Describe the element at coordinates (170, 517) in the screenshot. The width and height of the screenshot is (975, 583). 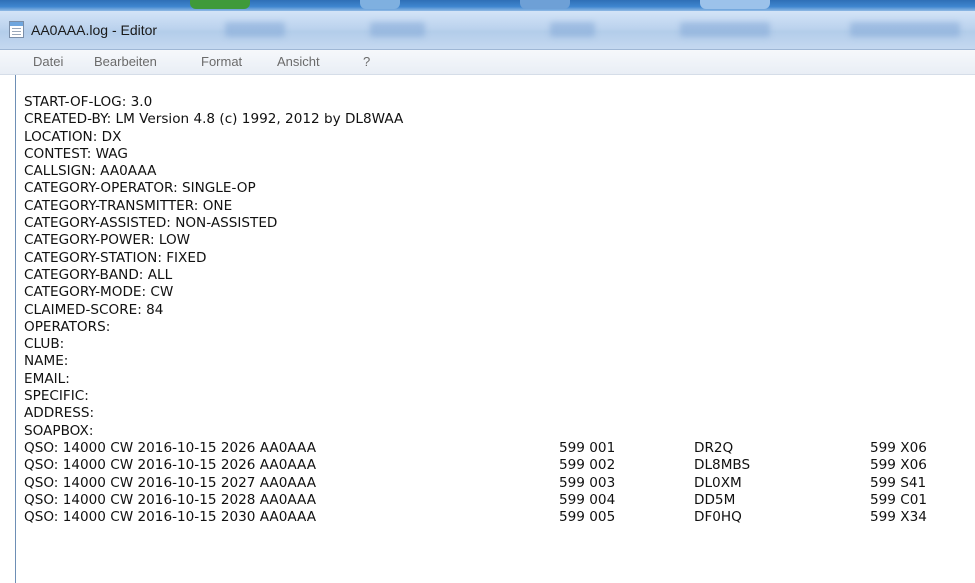
I see `qso-main: QSO: 14000 CW 2016-10-15 2030 AA0AAA` at that location.